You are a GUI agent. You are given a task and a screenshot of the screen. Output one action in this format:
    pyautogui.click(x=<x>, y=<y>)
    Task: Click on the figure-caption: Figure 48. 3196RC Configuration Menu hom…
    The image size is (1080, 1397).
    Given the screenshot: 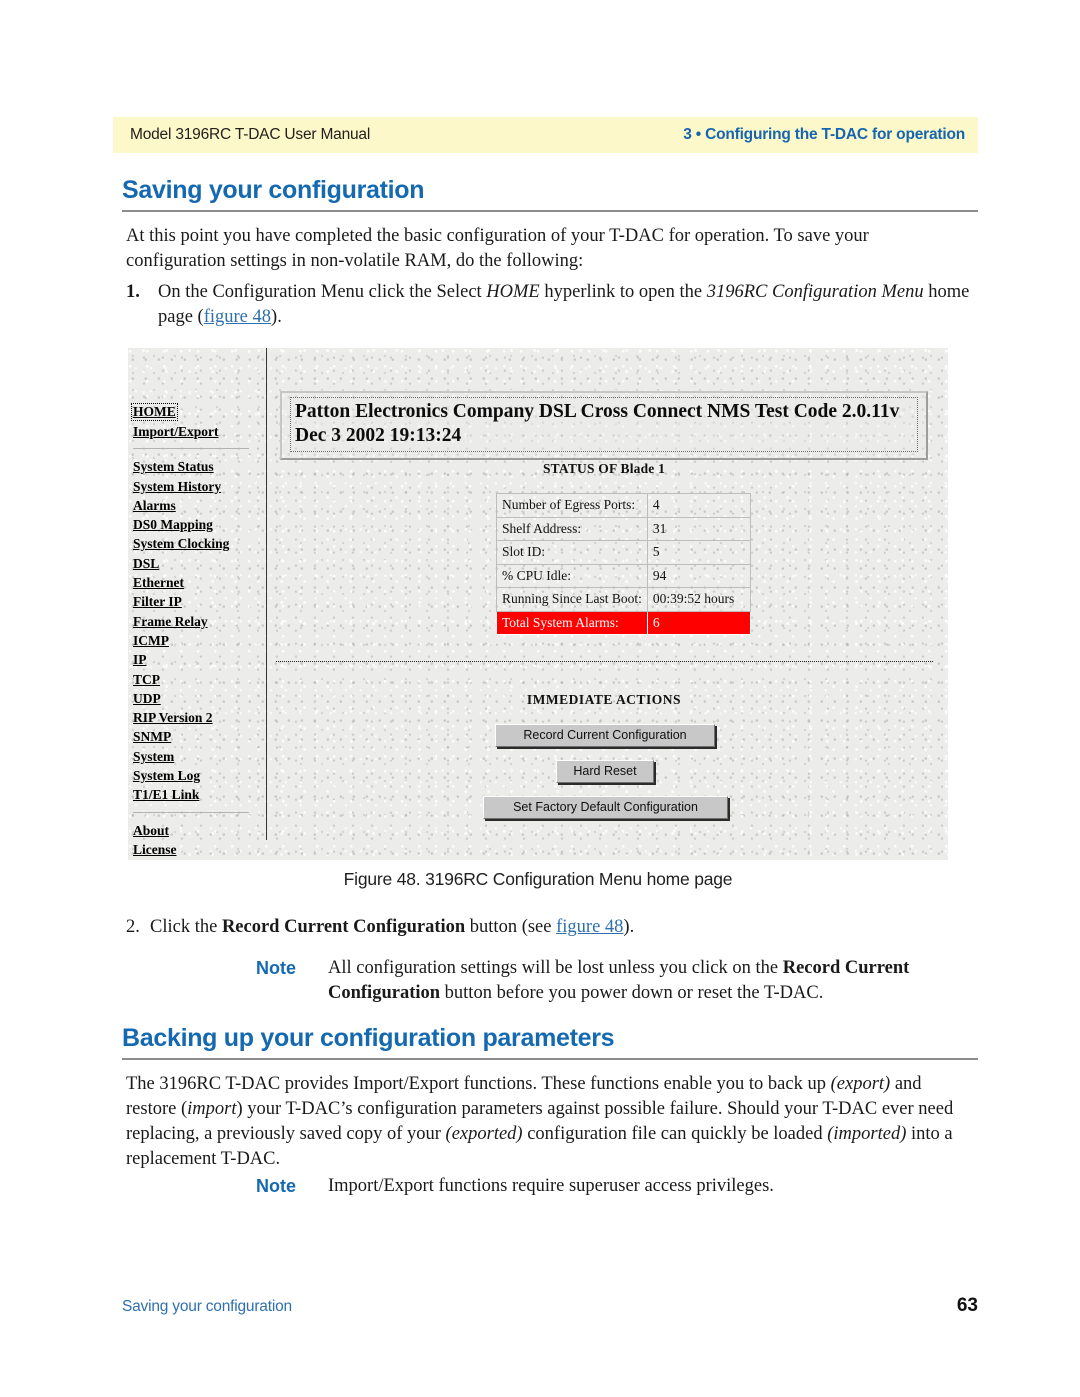 What is the action you would take?
    pyautogui.click(x=538, y=879)
    